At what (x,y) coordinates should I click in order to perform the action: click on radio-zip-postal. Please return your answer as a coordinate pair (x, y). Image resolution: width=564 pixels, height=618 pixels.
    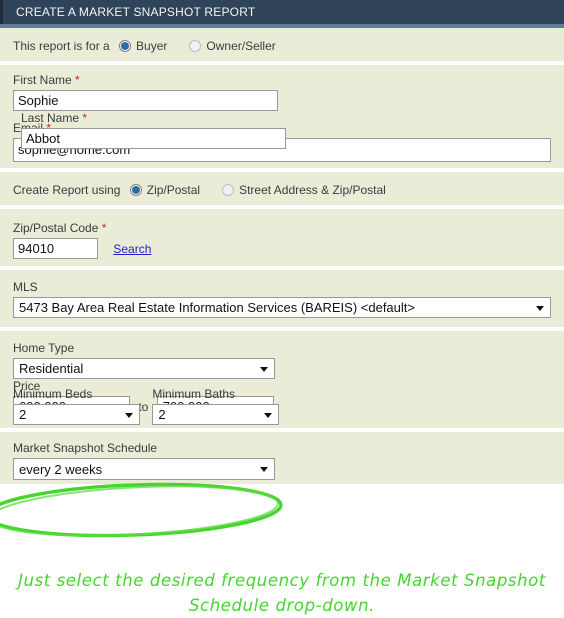
    Looking at the image, I should click on (135, 189).